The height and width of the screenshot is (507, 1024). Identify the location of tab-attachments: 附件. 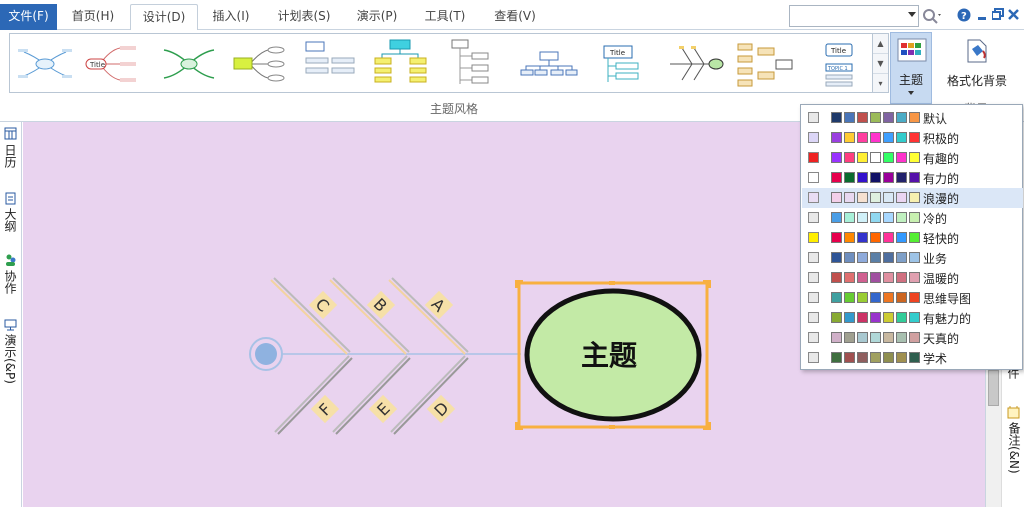
(1014, 377).